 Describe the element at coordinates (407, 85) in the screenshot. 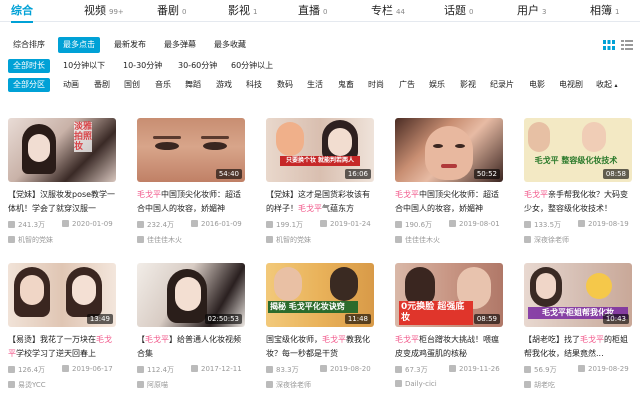

I see `zone-item: 广告` at that location.